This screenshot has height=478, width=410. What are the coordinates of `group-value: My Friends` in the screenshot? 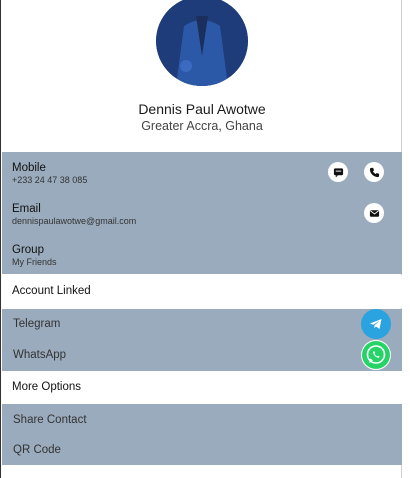 It's located at (34, 262).